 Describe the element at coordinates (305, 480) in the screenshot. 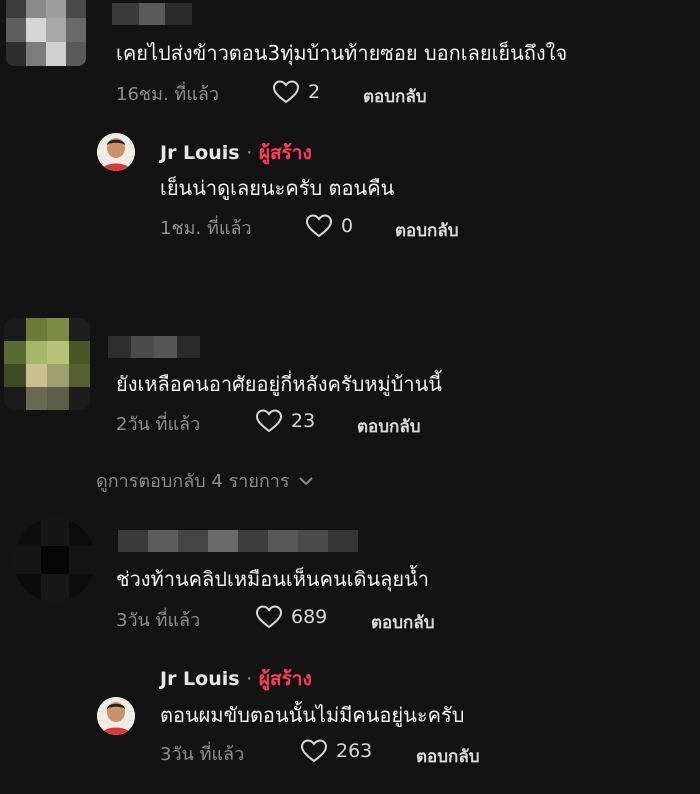

I see `chevron-down-icon` at that location.